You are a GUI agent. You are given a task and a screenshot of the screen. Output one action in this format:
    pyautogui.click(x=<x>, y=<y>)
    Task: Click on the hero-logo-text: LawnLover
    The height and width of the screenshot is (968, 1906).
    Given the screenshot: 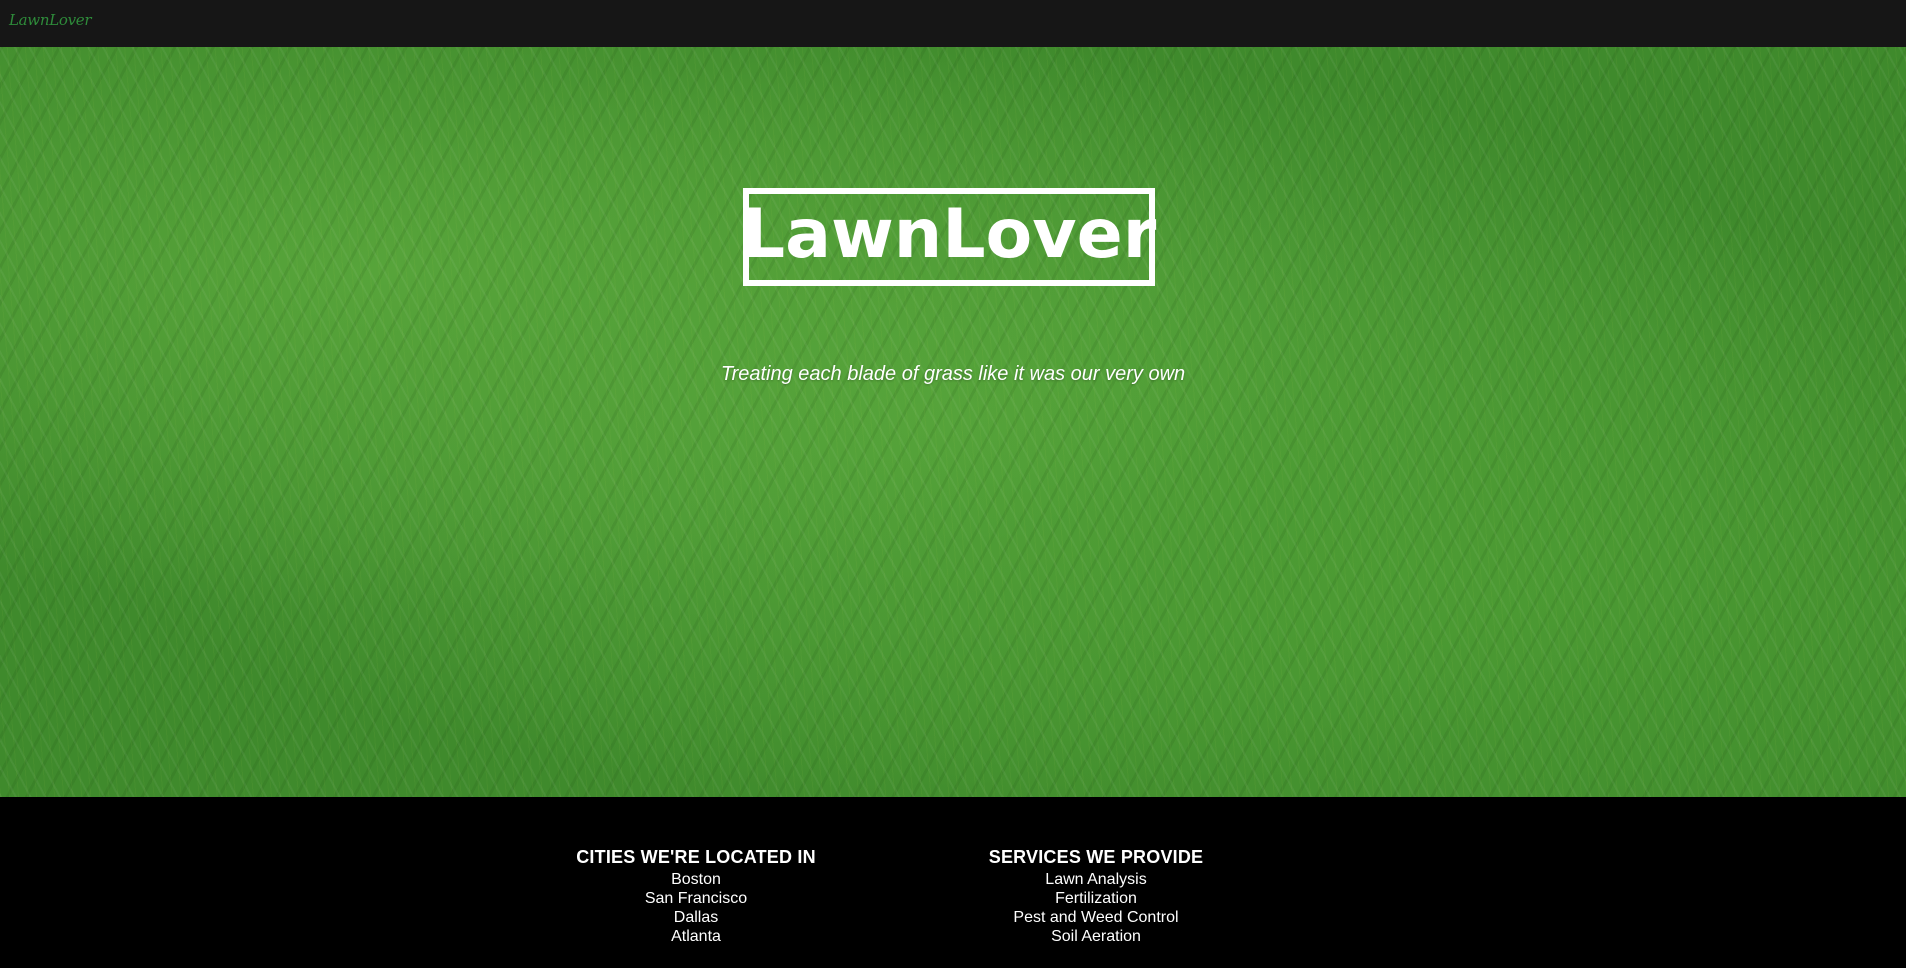 What is the action you would take?
    pyautogui.click(x=949, y=234)
    